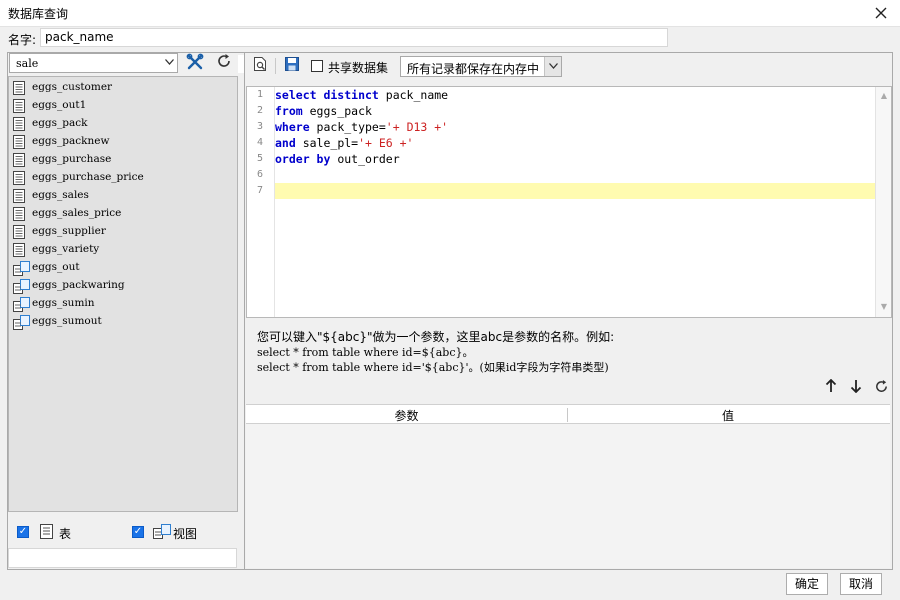 The image size is (900, 600). Describe the element at coordinates (123, 232) in the screenshot. I see `table-list-item: eggs_supplier` at that location.